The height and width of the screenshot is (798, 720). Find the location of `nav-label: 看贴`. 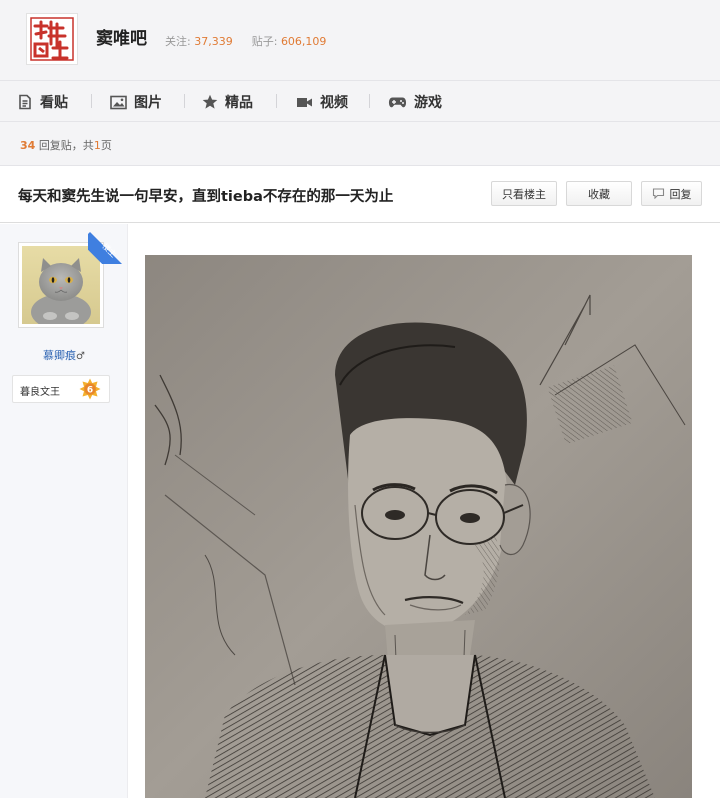

nav-label: 看贴 is located at coordinates (54, 103).